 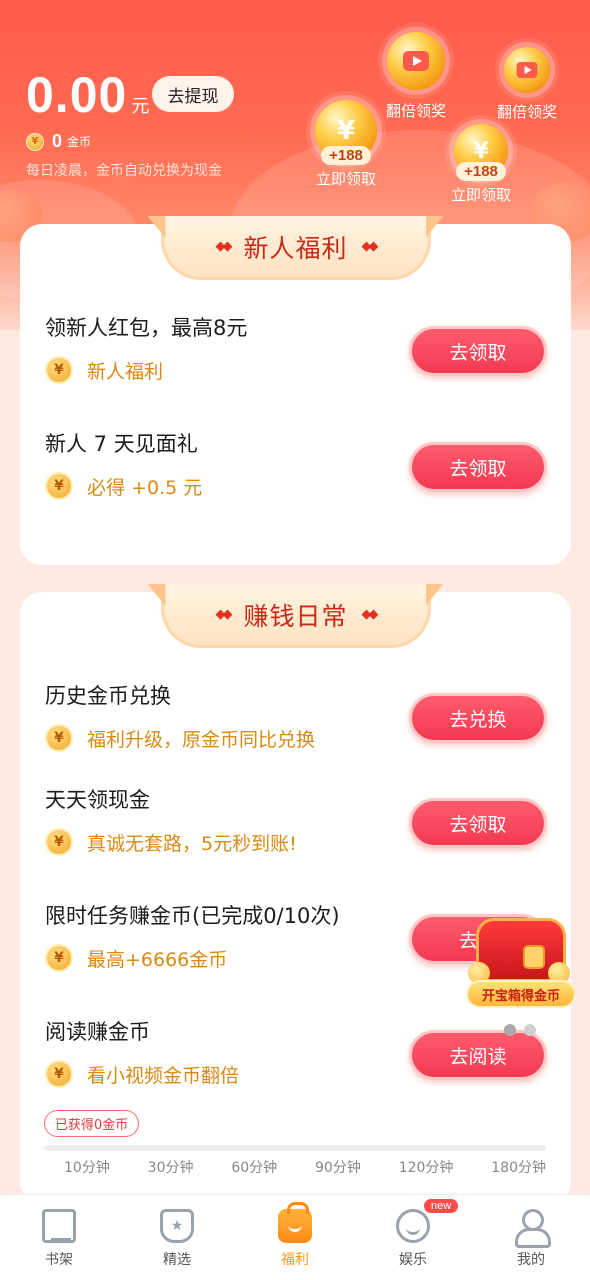 I want to click on treasure-label: 开宝箱得金币, so click(x=521, y=994).